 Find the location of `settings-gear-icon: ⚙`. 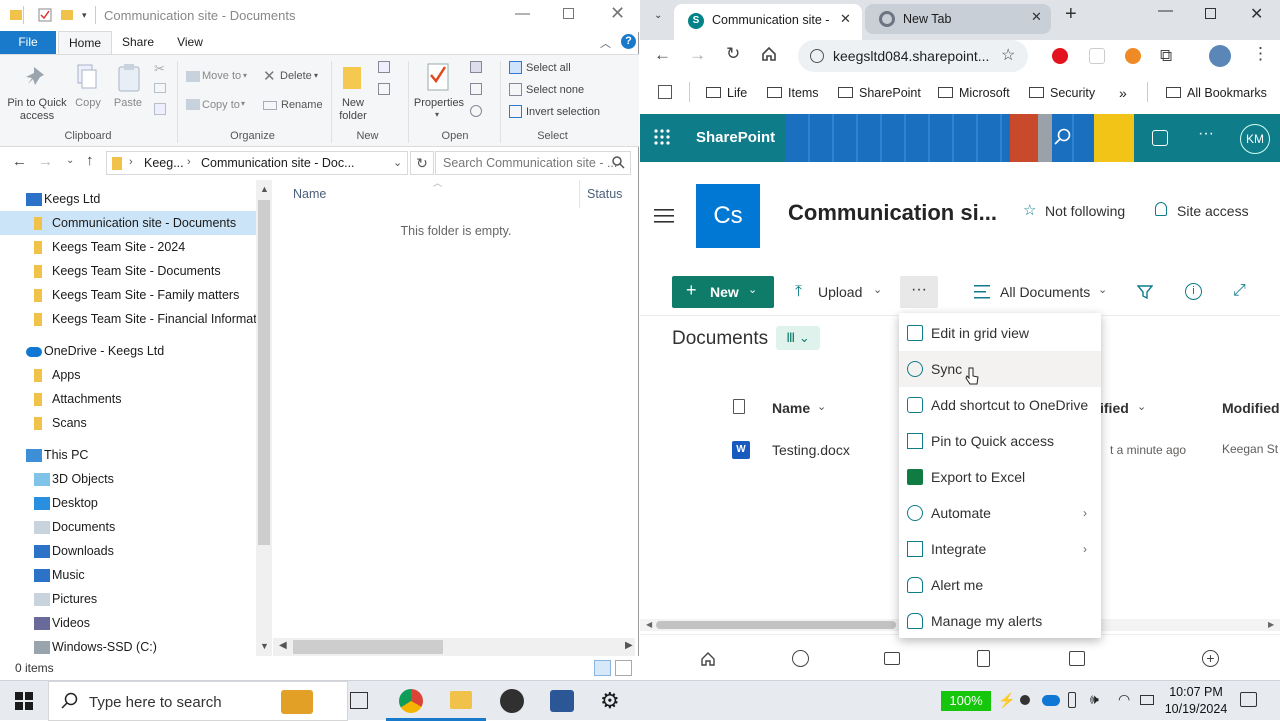

settings-gear-icon: ⚙ is located at coordinates (610, 701).